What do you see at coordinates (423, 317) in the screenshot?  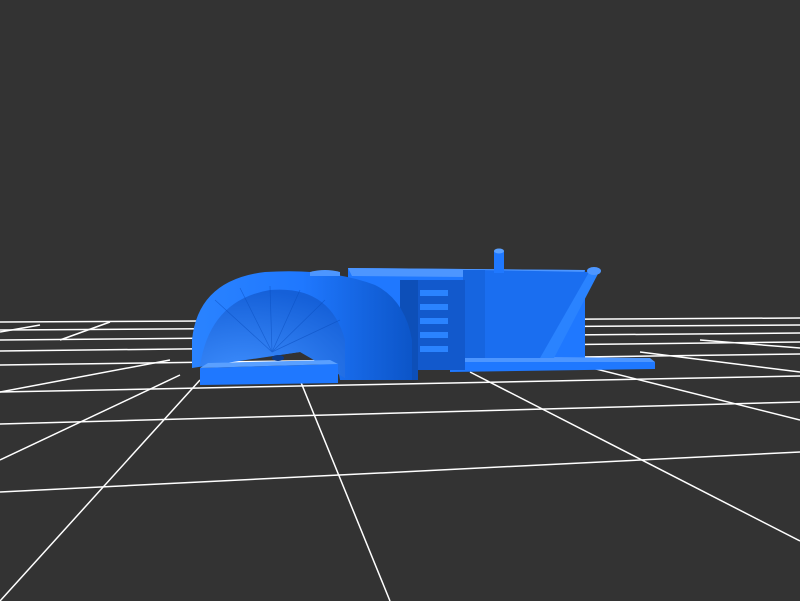 I see `3d-model-icon` at bounding box center [423, 317].